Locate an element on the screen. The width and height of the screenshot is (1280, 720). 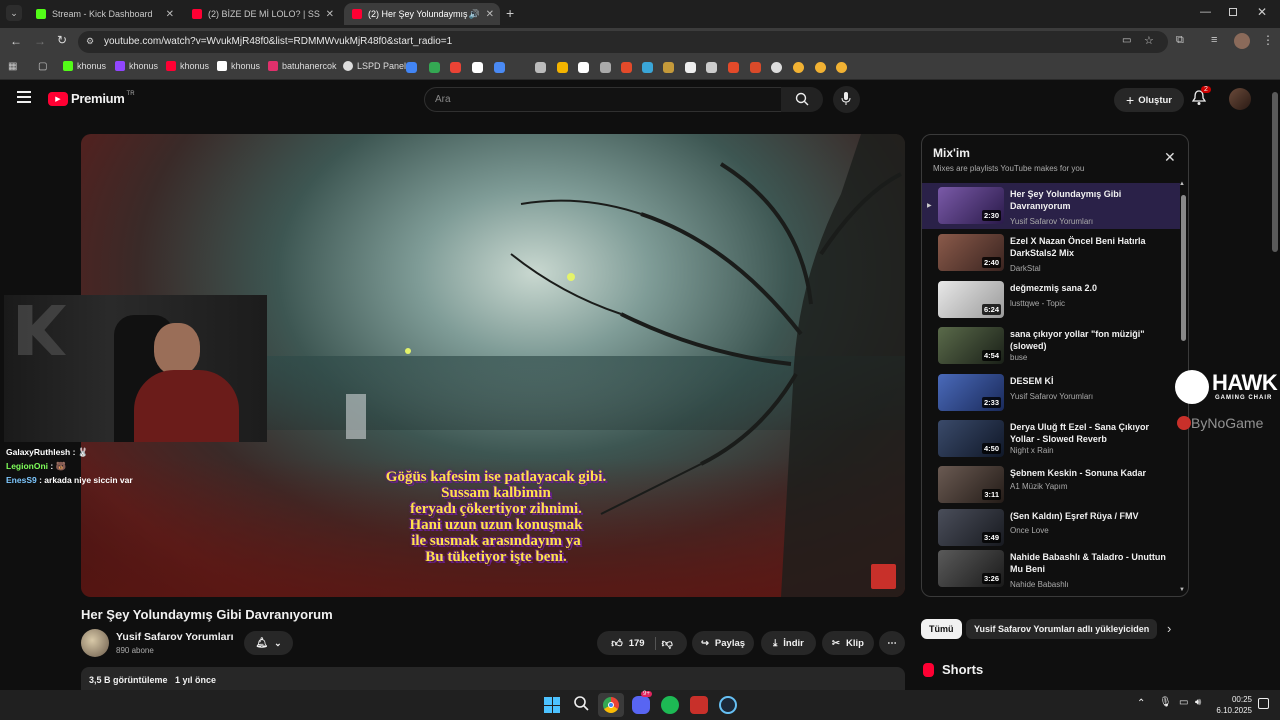
minimize-button: — is located at coordinates (1205, 12).